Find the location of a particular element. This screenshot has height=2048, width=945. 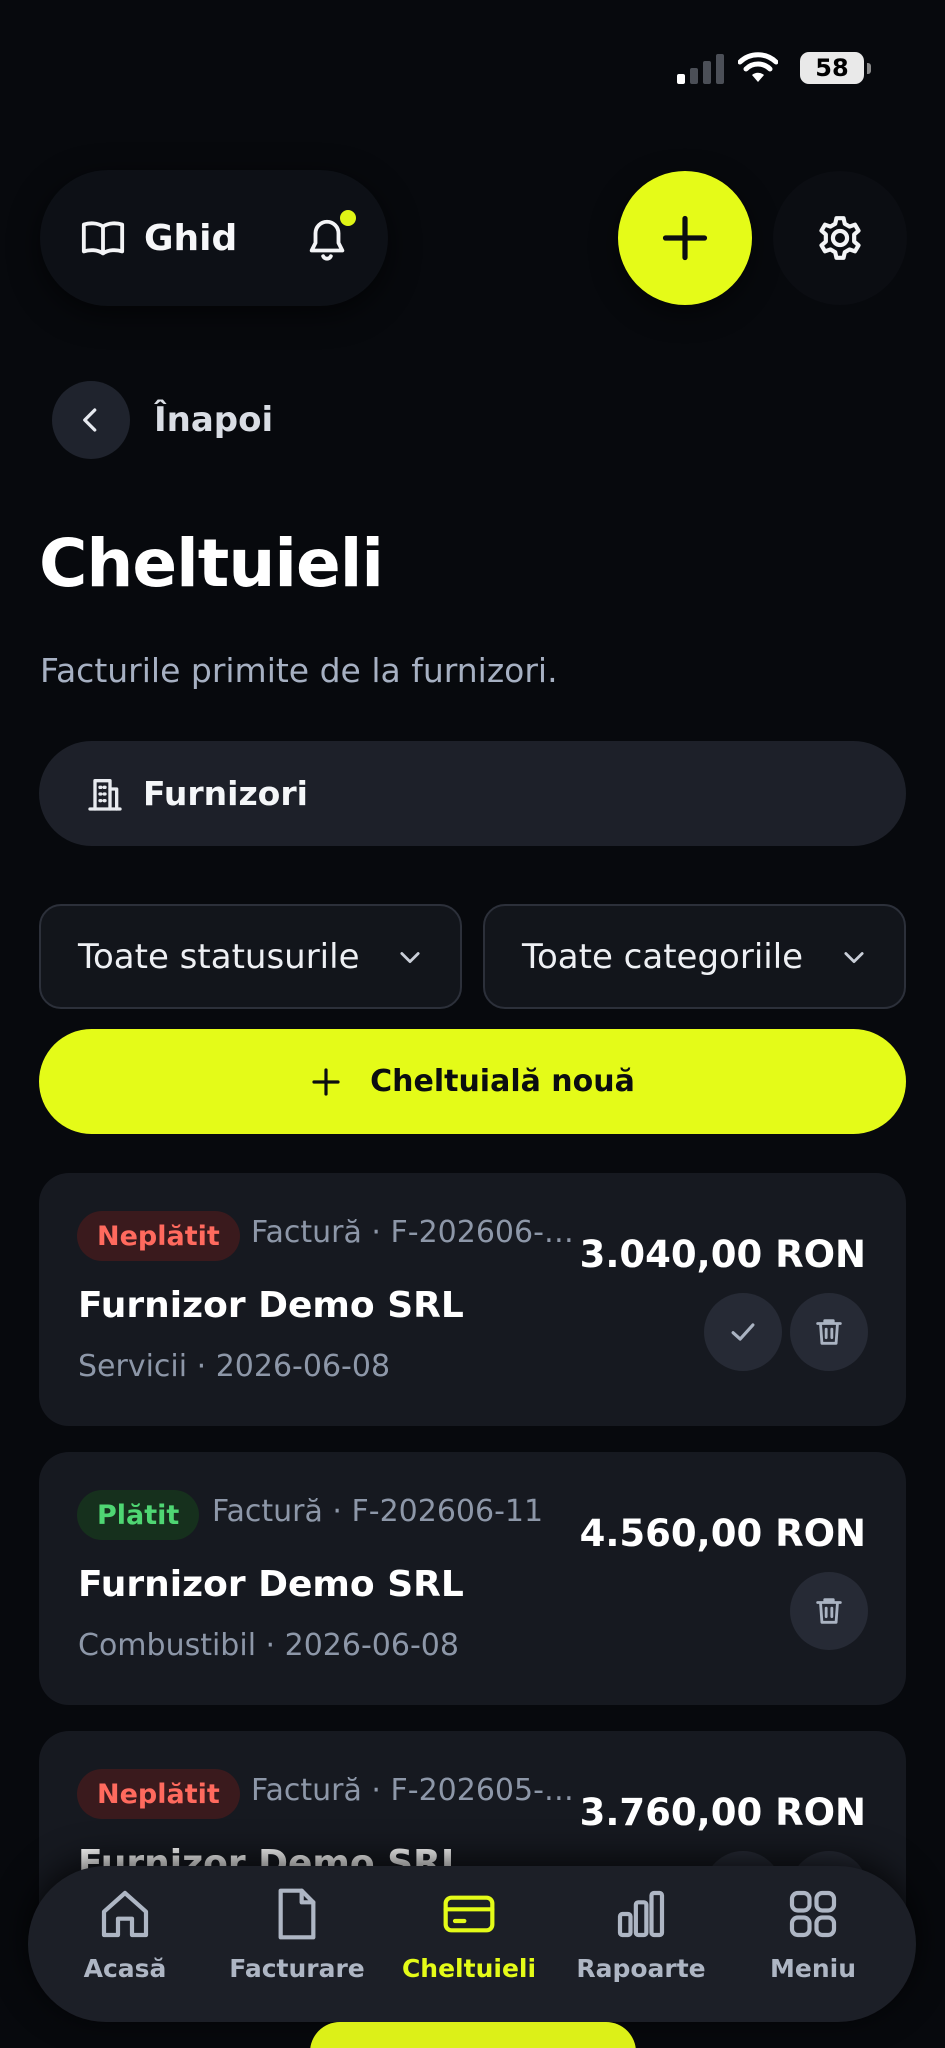

expense-amount: 3.040,00 RON is located at coordinates (722, 1254).